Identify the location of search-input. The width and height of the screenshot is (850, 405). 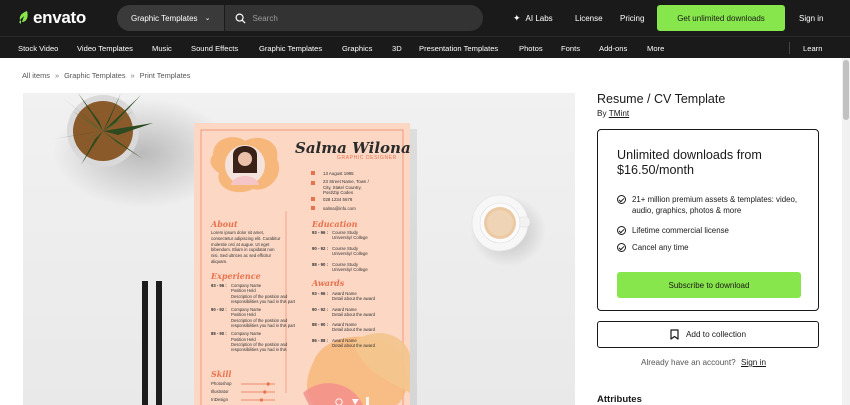
(352, 18).